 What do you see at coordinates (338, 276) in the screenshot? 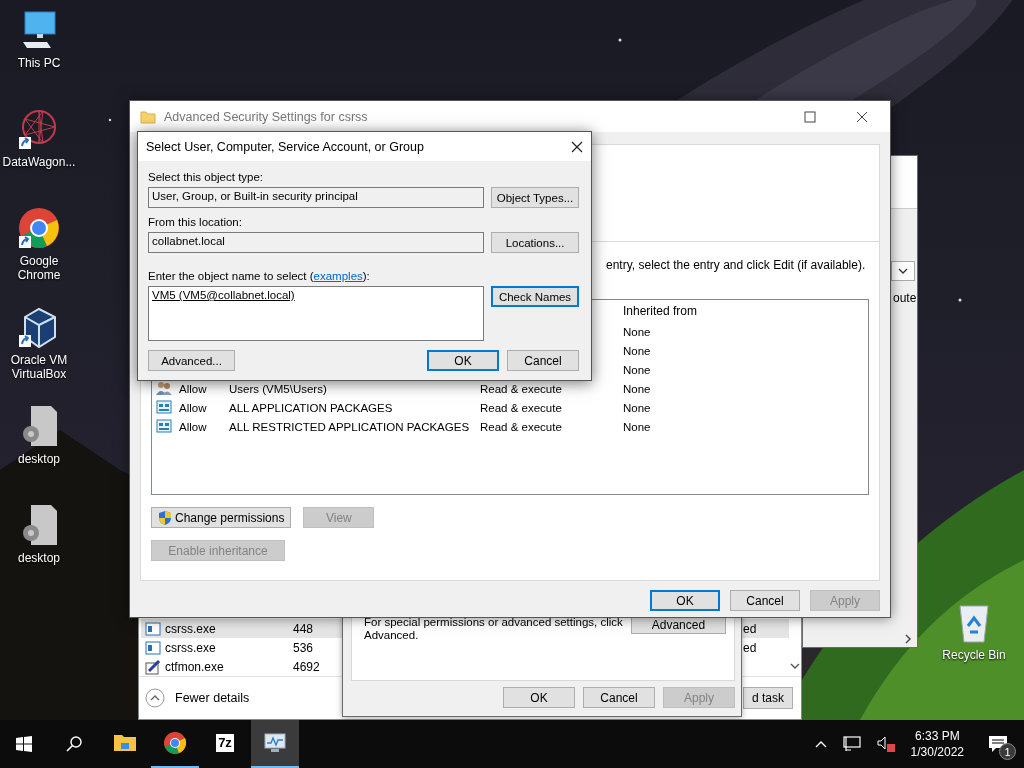
I see `examples-link: examples` at bounding box center [338, 276].